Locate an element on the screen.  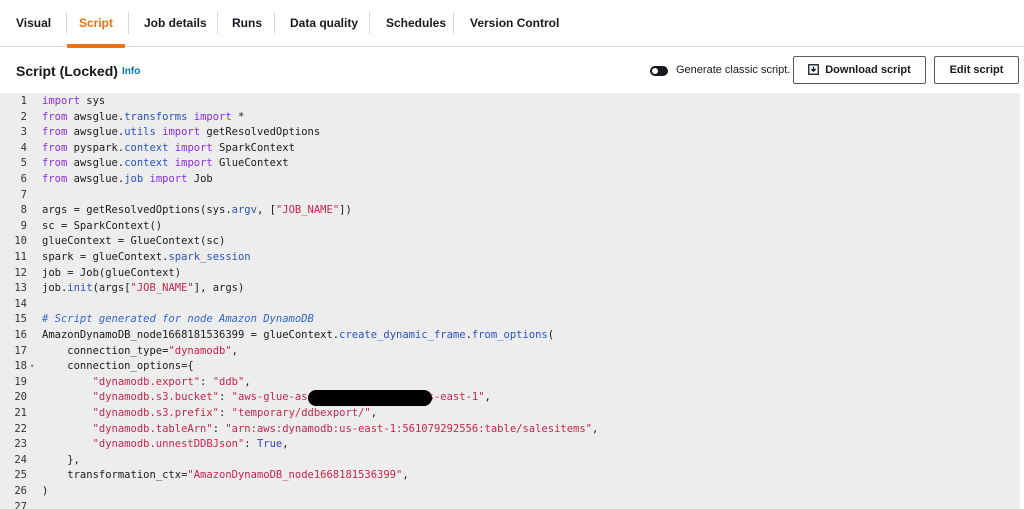
line-number: 4 is located at coordinates (23, 147).